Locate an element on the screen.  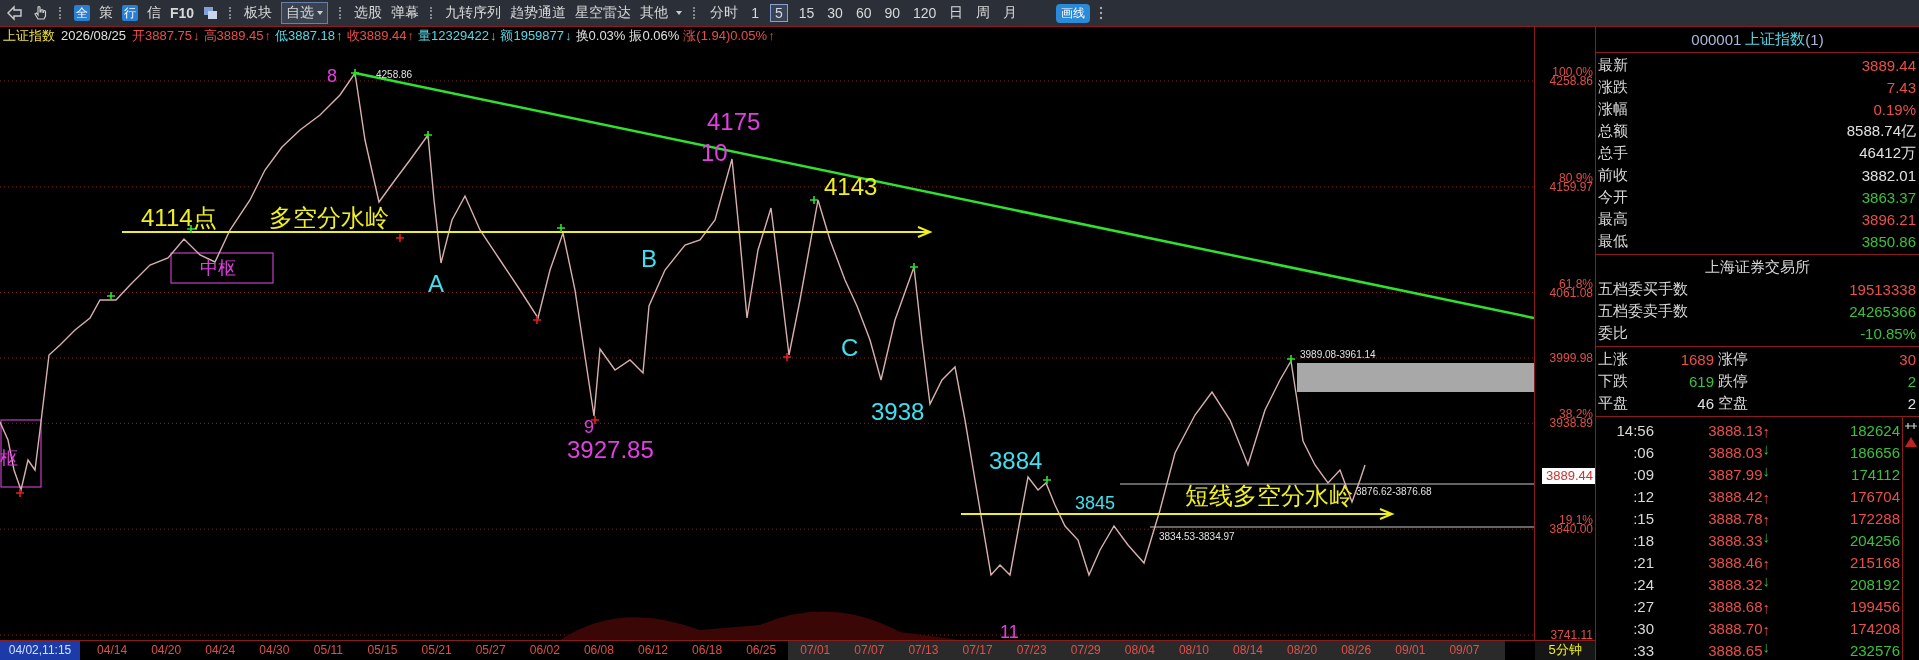
order-label: 五档委买手数 is located at coordinates (1643, 289).